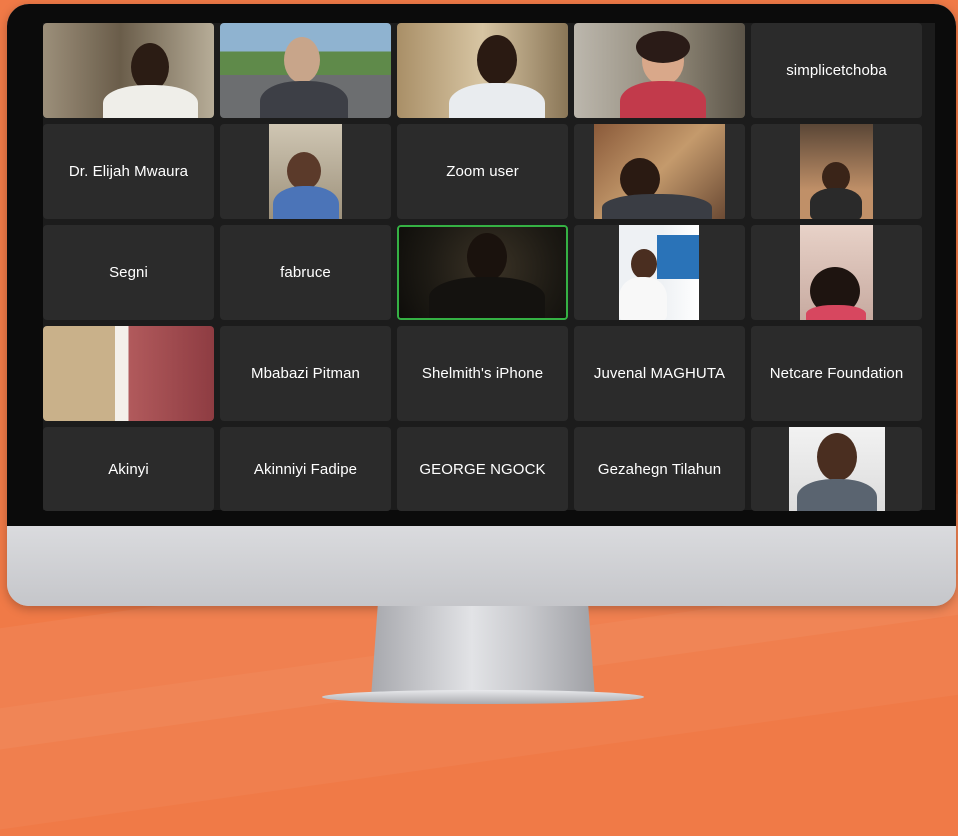 This screenshot has height=836, width=958. I want to click on participant-name: simplicetchoba, so click(836, 70).